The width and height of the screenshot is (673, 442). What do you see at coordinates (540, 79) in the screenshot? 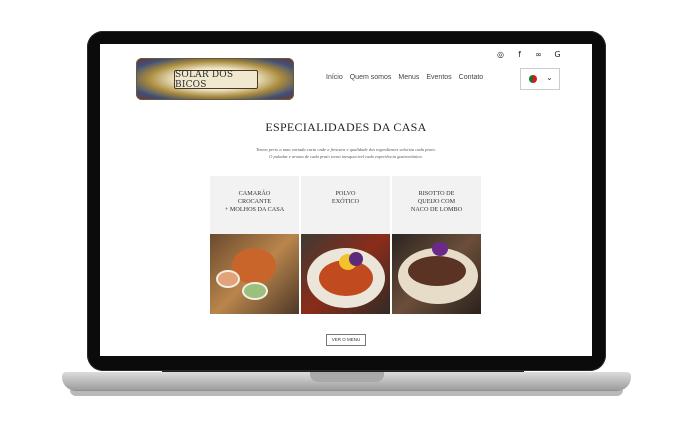
I see `language-selector: ⌄` at bounding box center [540, 79].